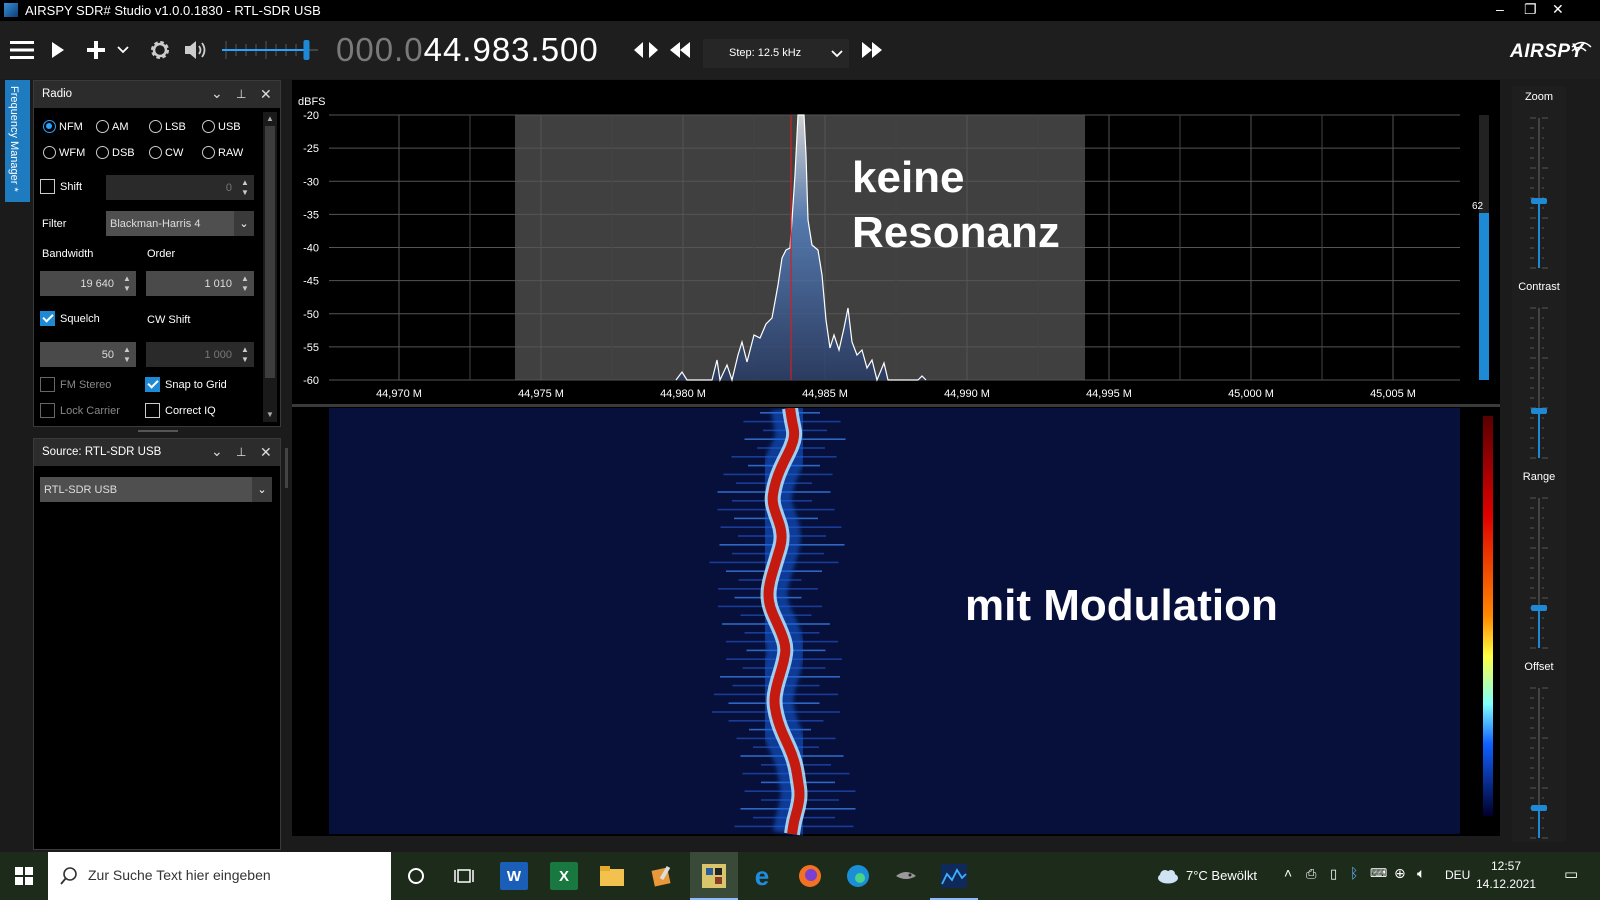 This screenshot has height=900, width=1600. I want to click on source-device-select: RTL-SDR USB ⌄, so click(156, 489).